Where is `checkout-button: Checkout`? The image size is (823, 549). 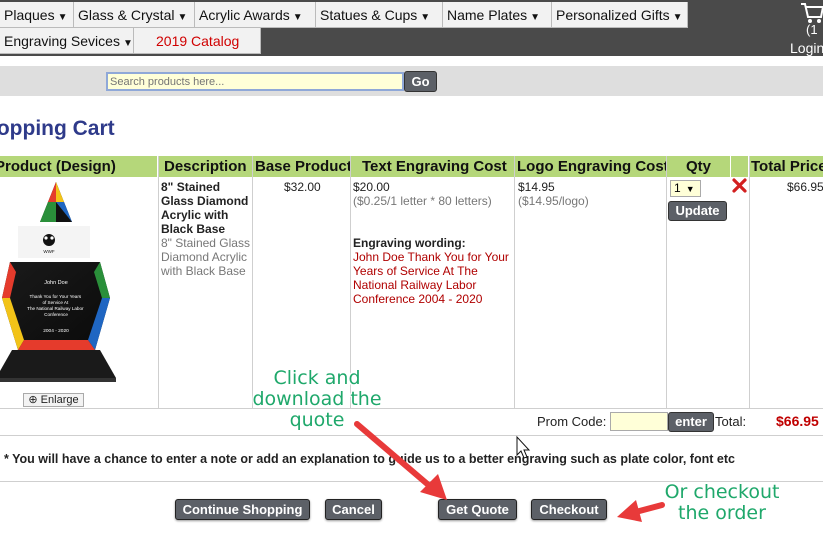
checkout-button: Checkout is located at coordinates (569, 509).